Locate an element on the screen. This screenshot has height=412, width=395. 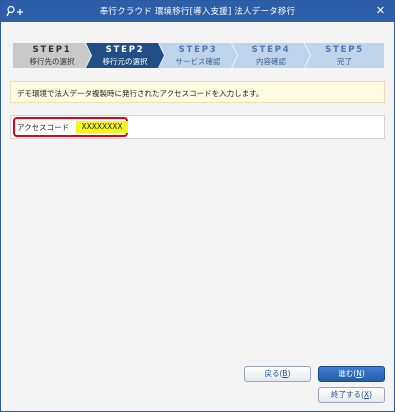
step-3: STEP3 サービス確認 is located at coordinates (198, 55).